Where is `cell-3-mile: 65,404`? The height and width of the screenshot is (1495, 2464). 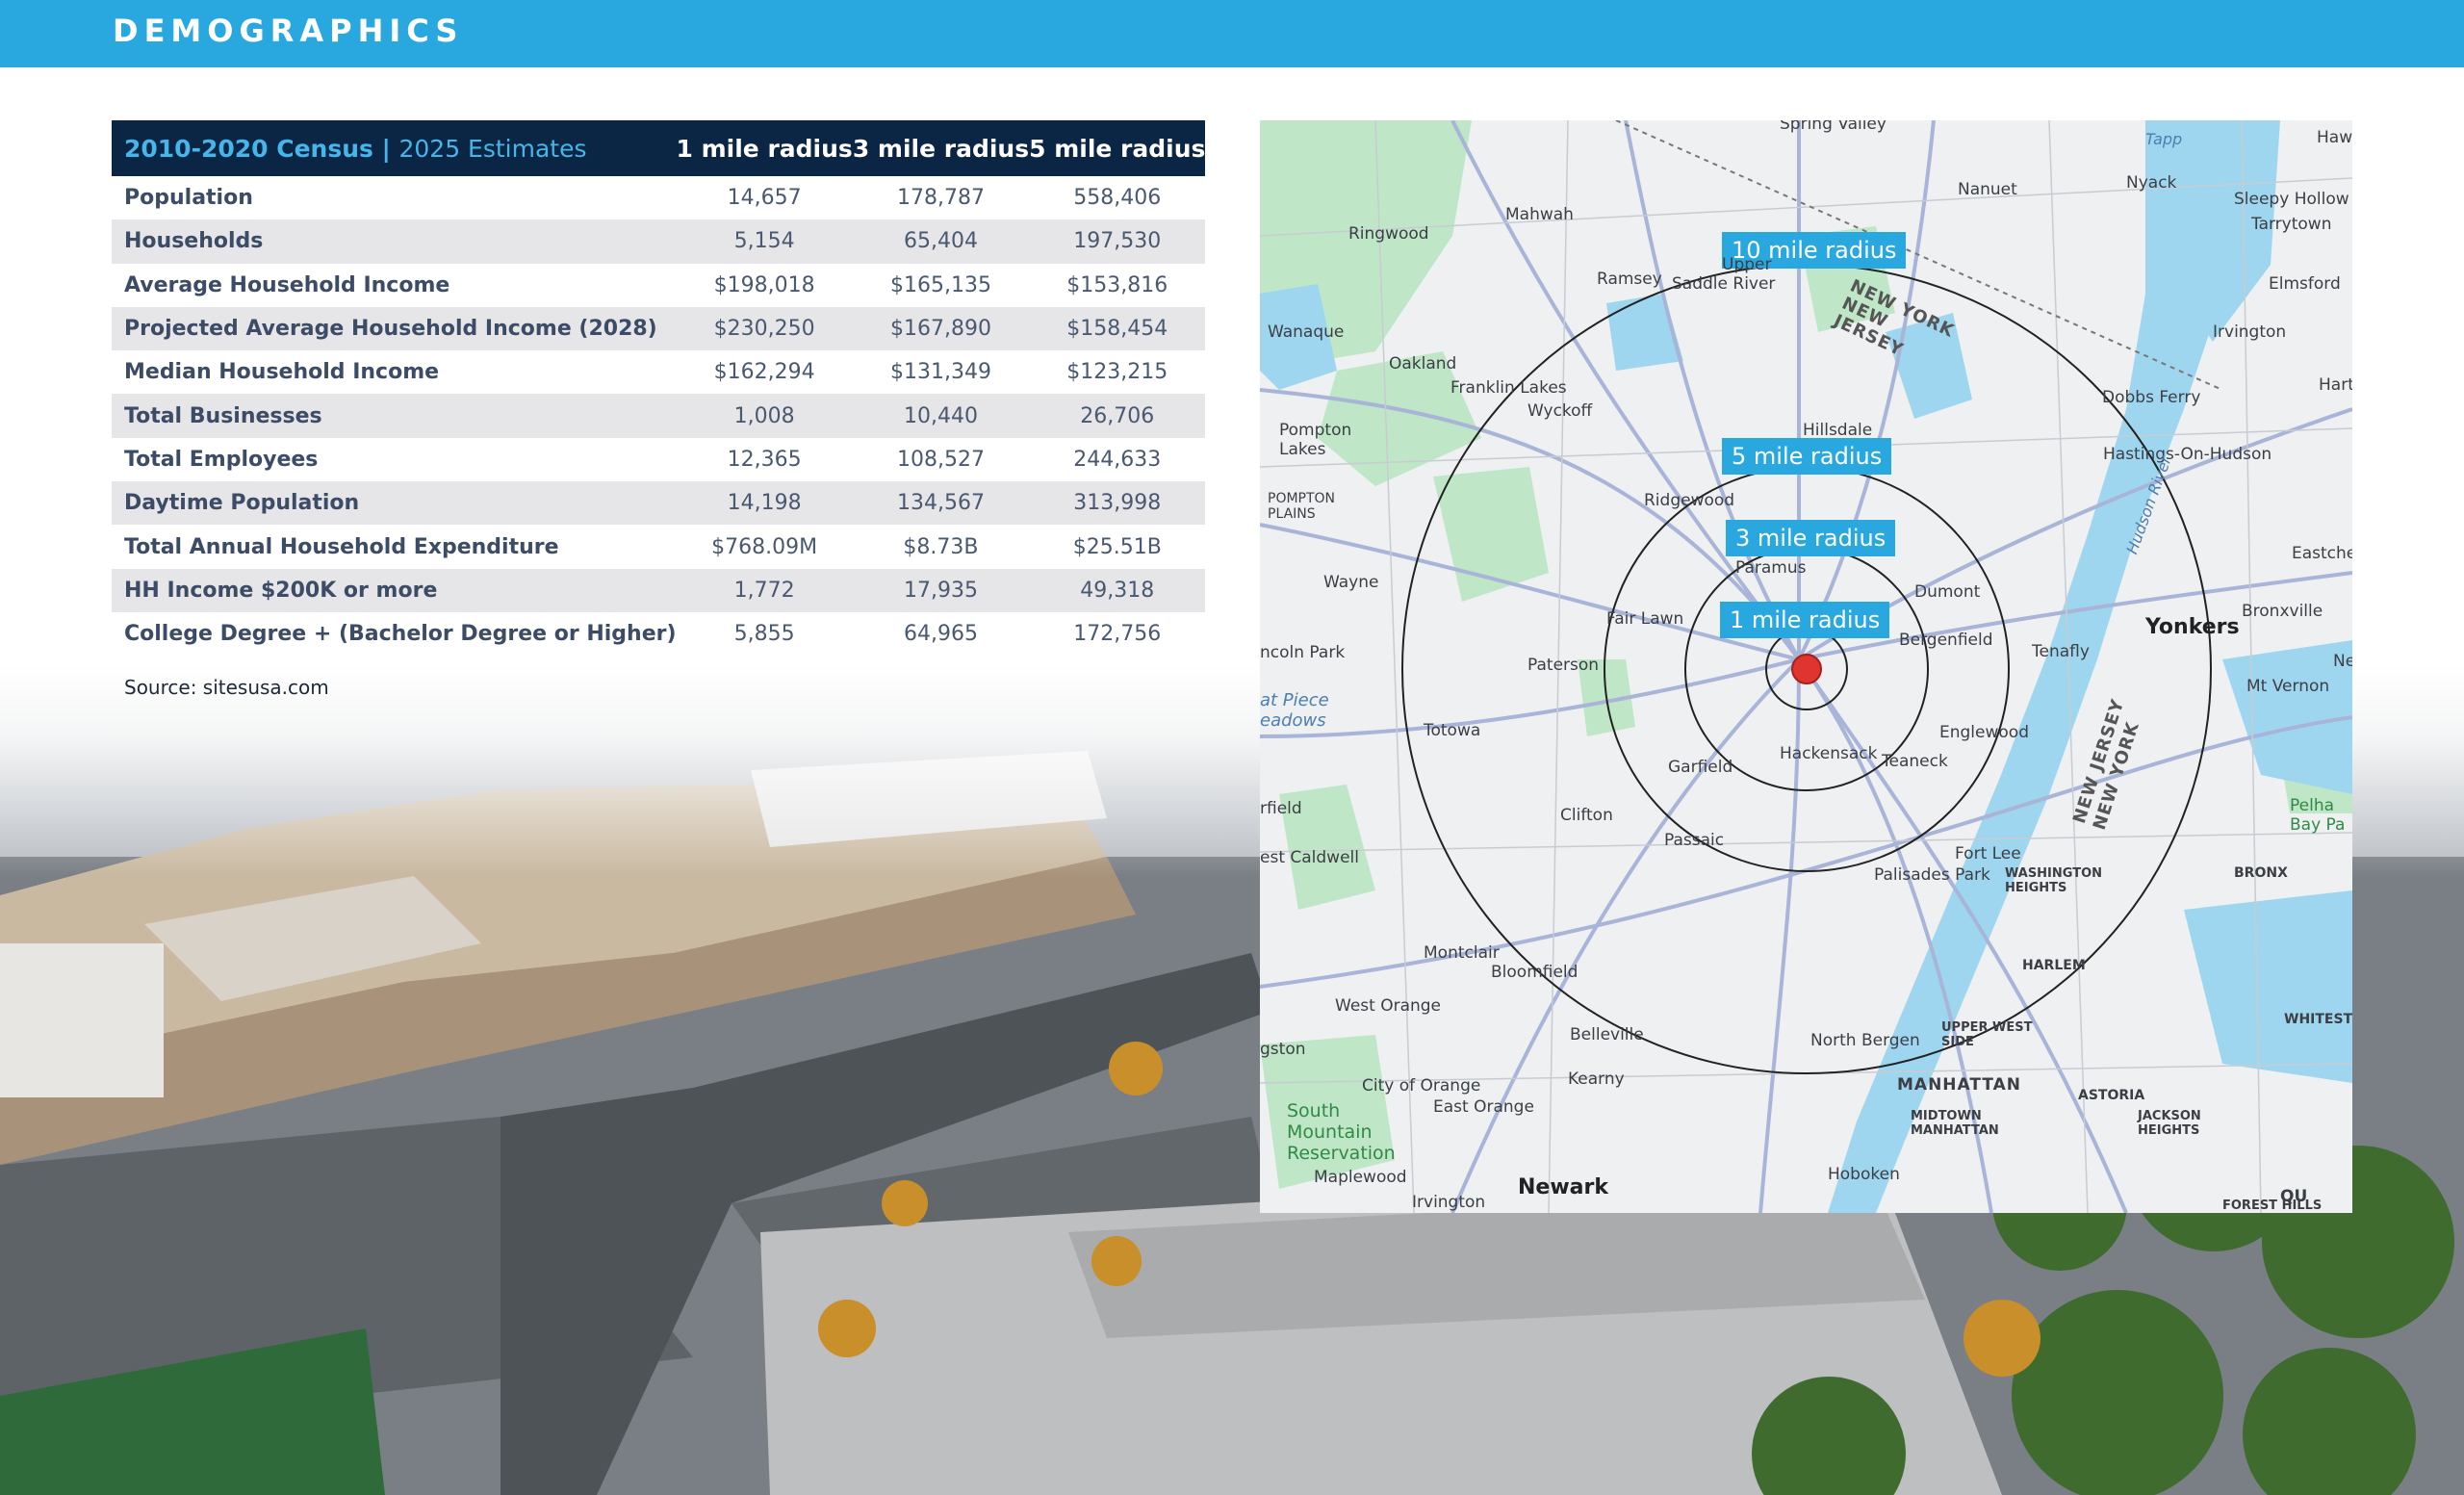
cell-3-mile: 65,404 is located at coordinates (941, 241).